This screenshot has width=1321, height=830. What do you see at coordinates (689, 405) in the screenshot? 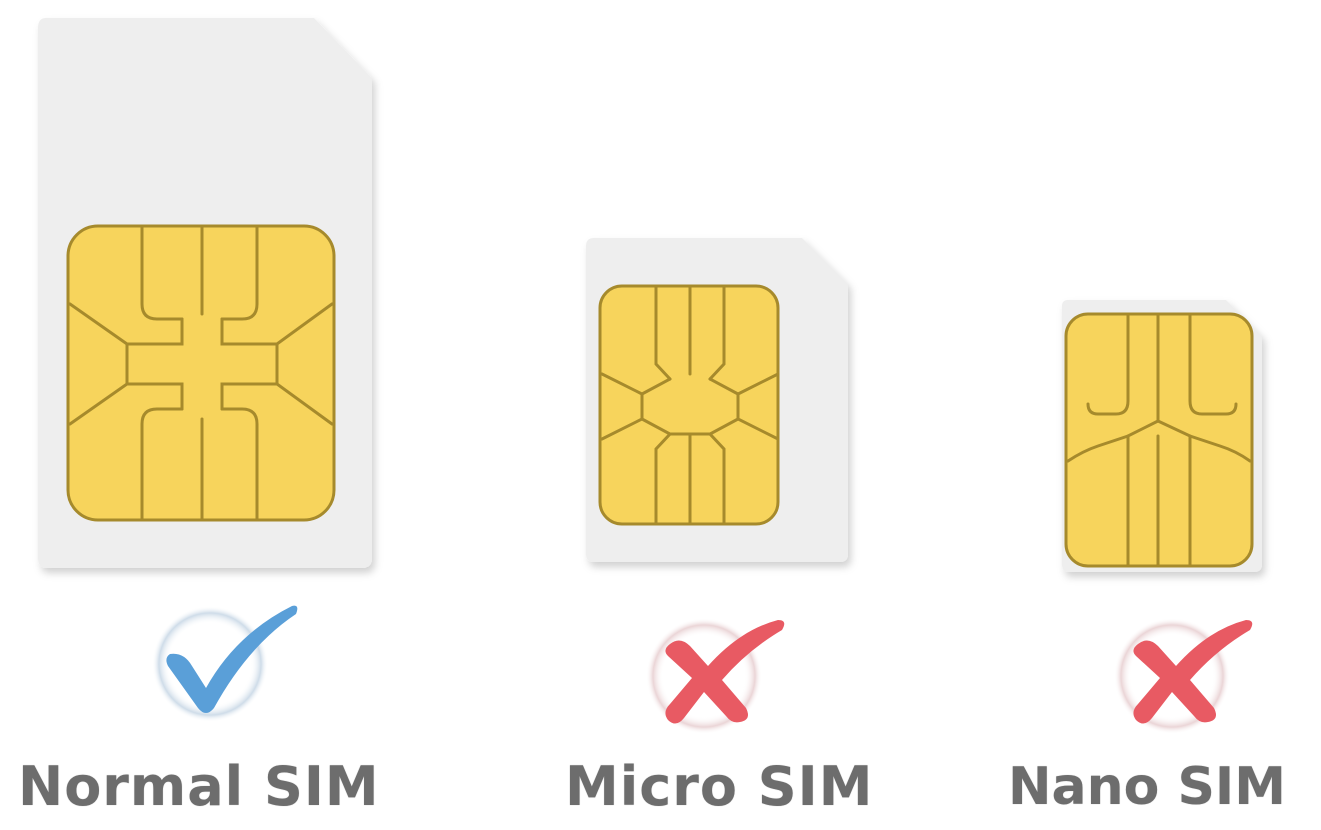
I see `micro-sim-chip` at bounding box center [689, 405].